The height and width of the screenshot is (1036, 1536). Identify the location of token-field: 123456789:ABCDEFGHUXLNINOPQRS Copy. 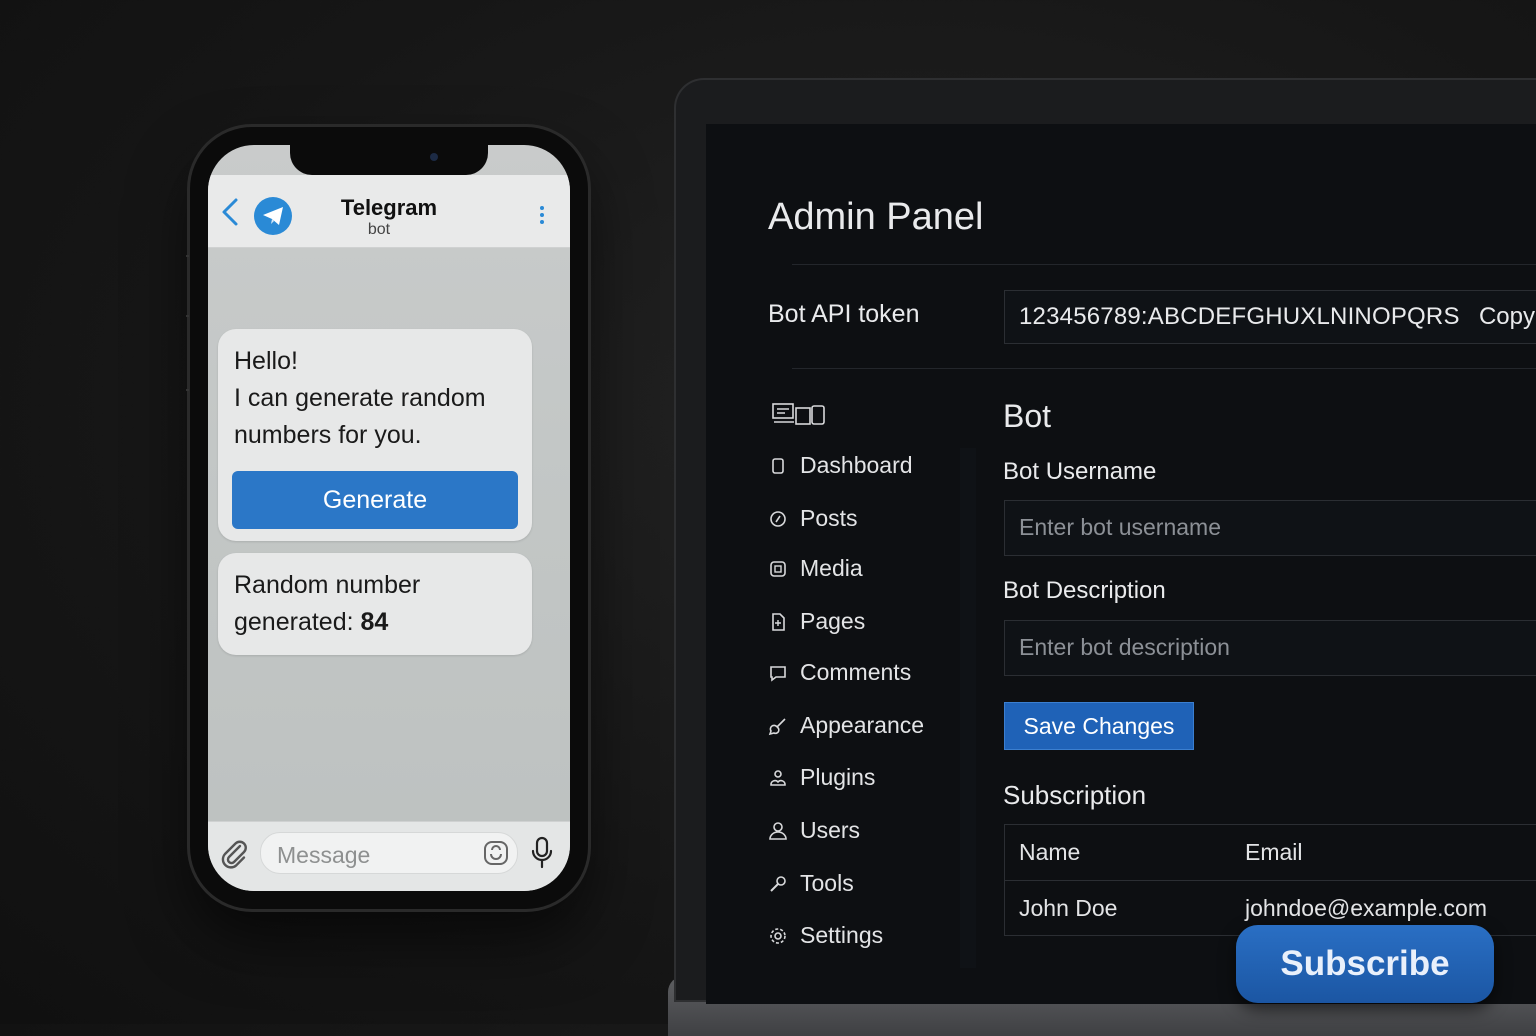
(1270, 317).